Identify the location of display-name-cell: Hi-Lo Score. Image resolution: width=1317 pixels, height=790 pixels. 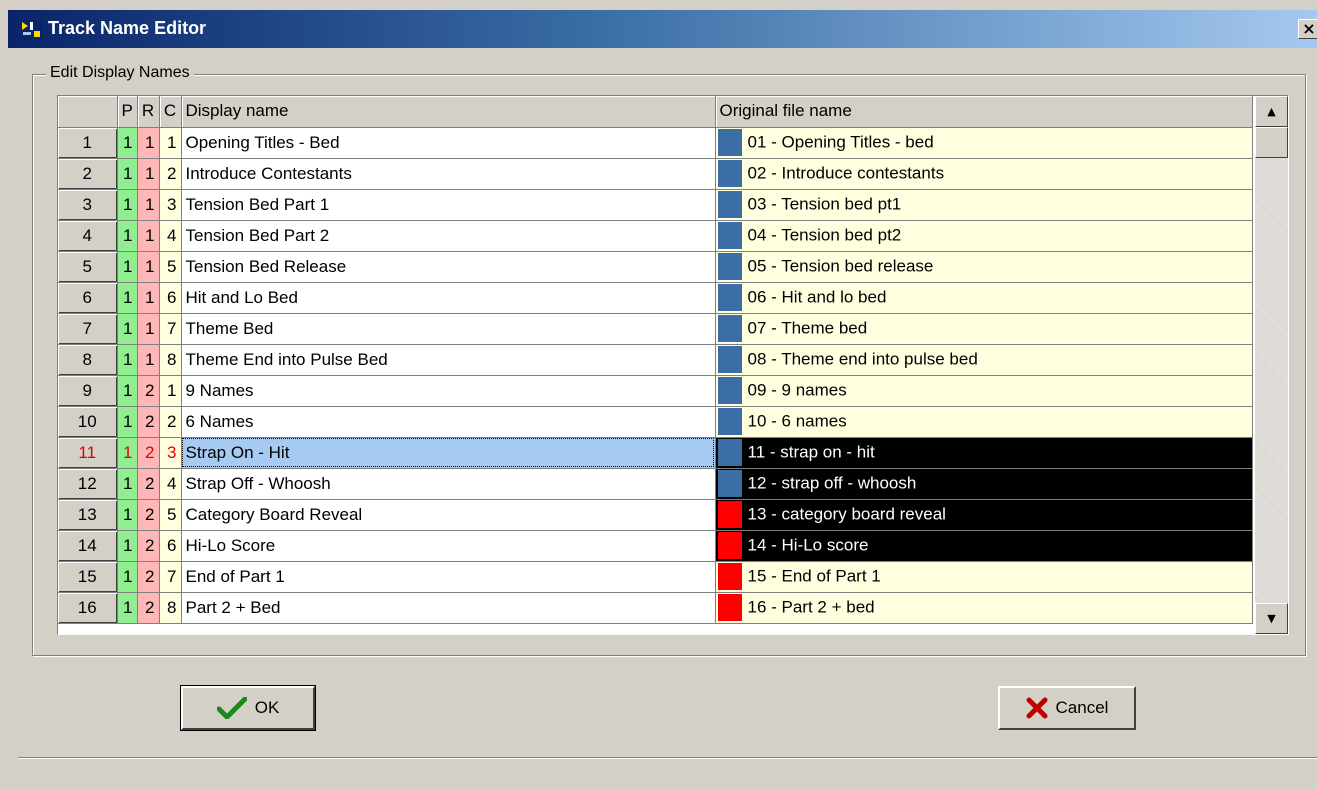
(448, 546).